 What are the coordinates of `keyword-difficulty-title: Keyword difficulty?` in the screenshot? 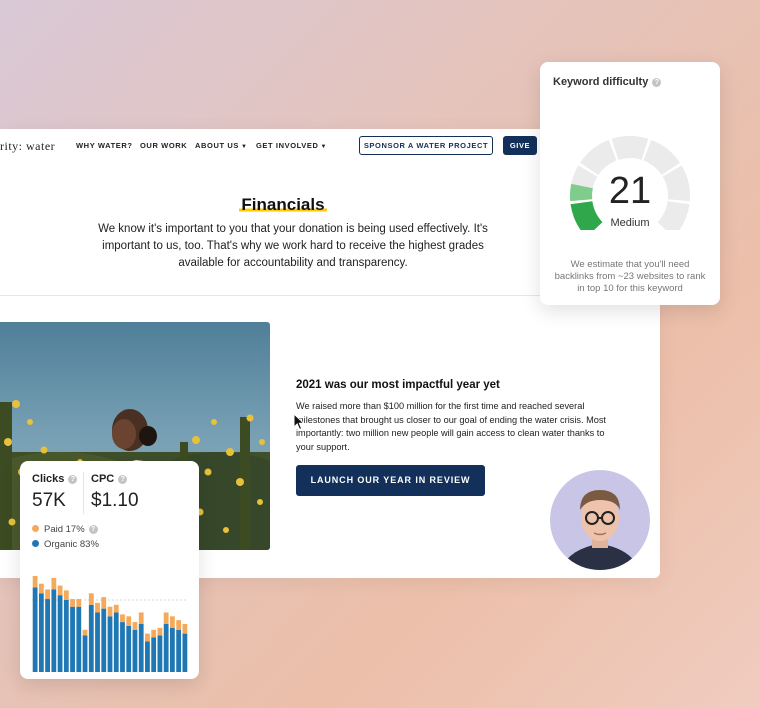 It's located at (607, 82).